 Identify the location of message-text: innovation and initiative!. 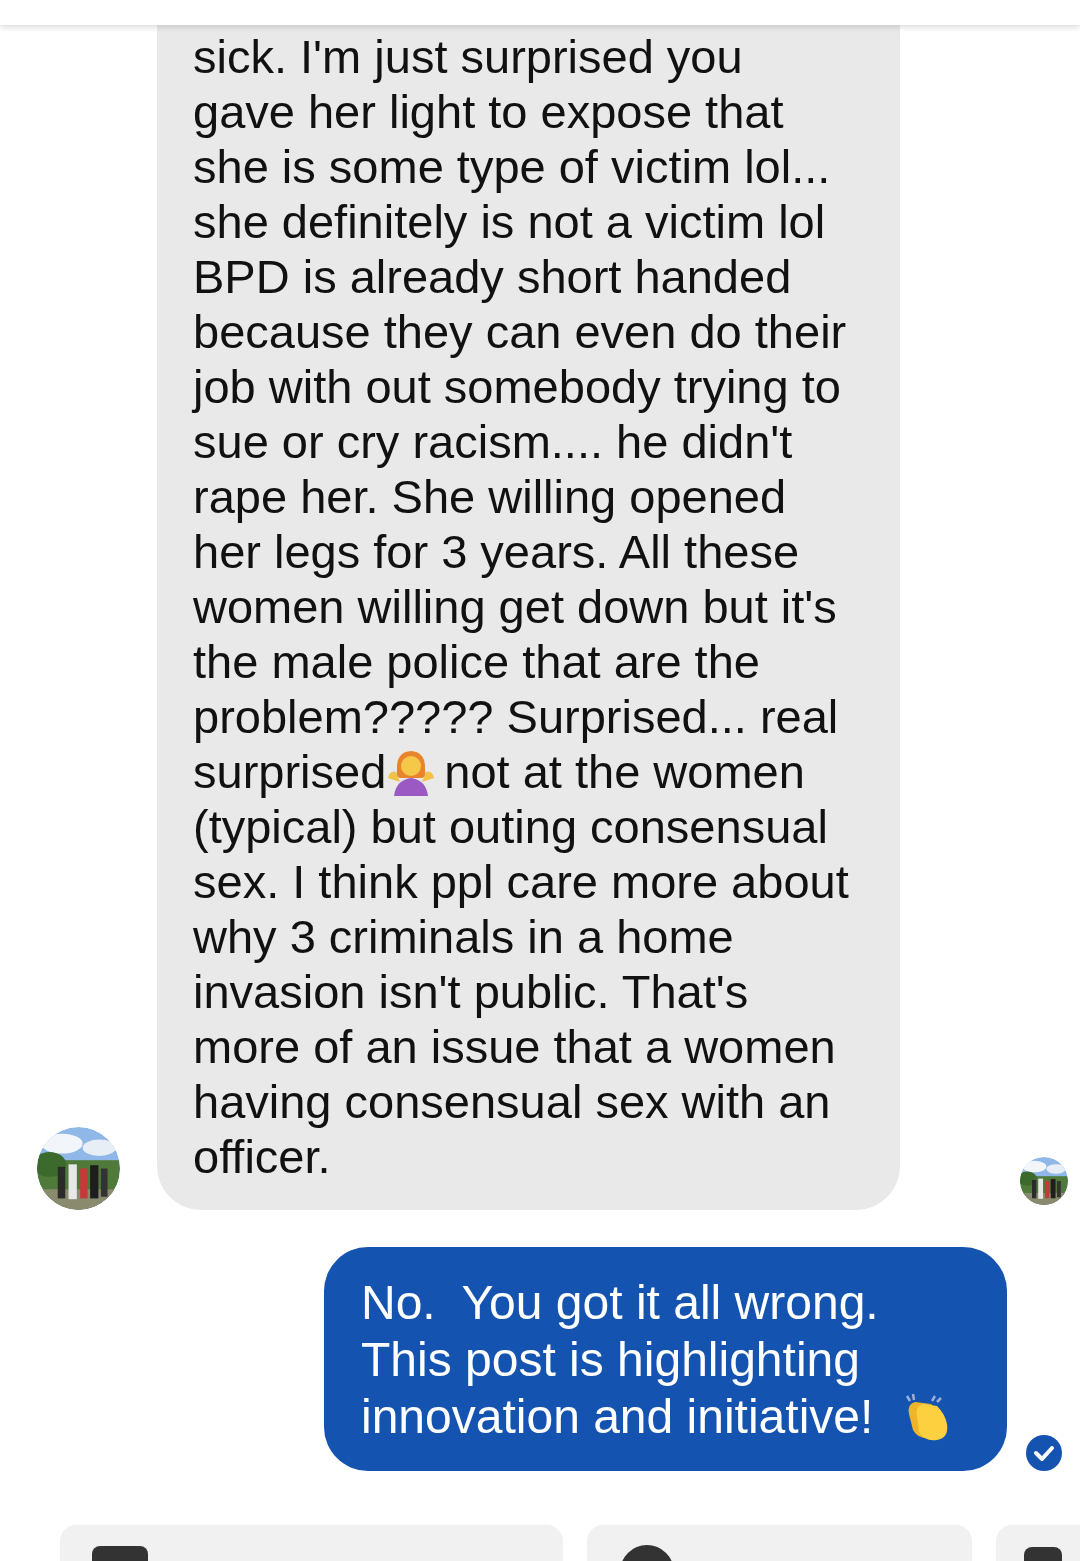
(617, 1417).